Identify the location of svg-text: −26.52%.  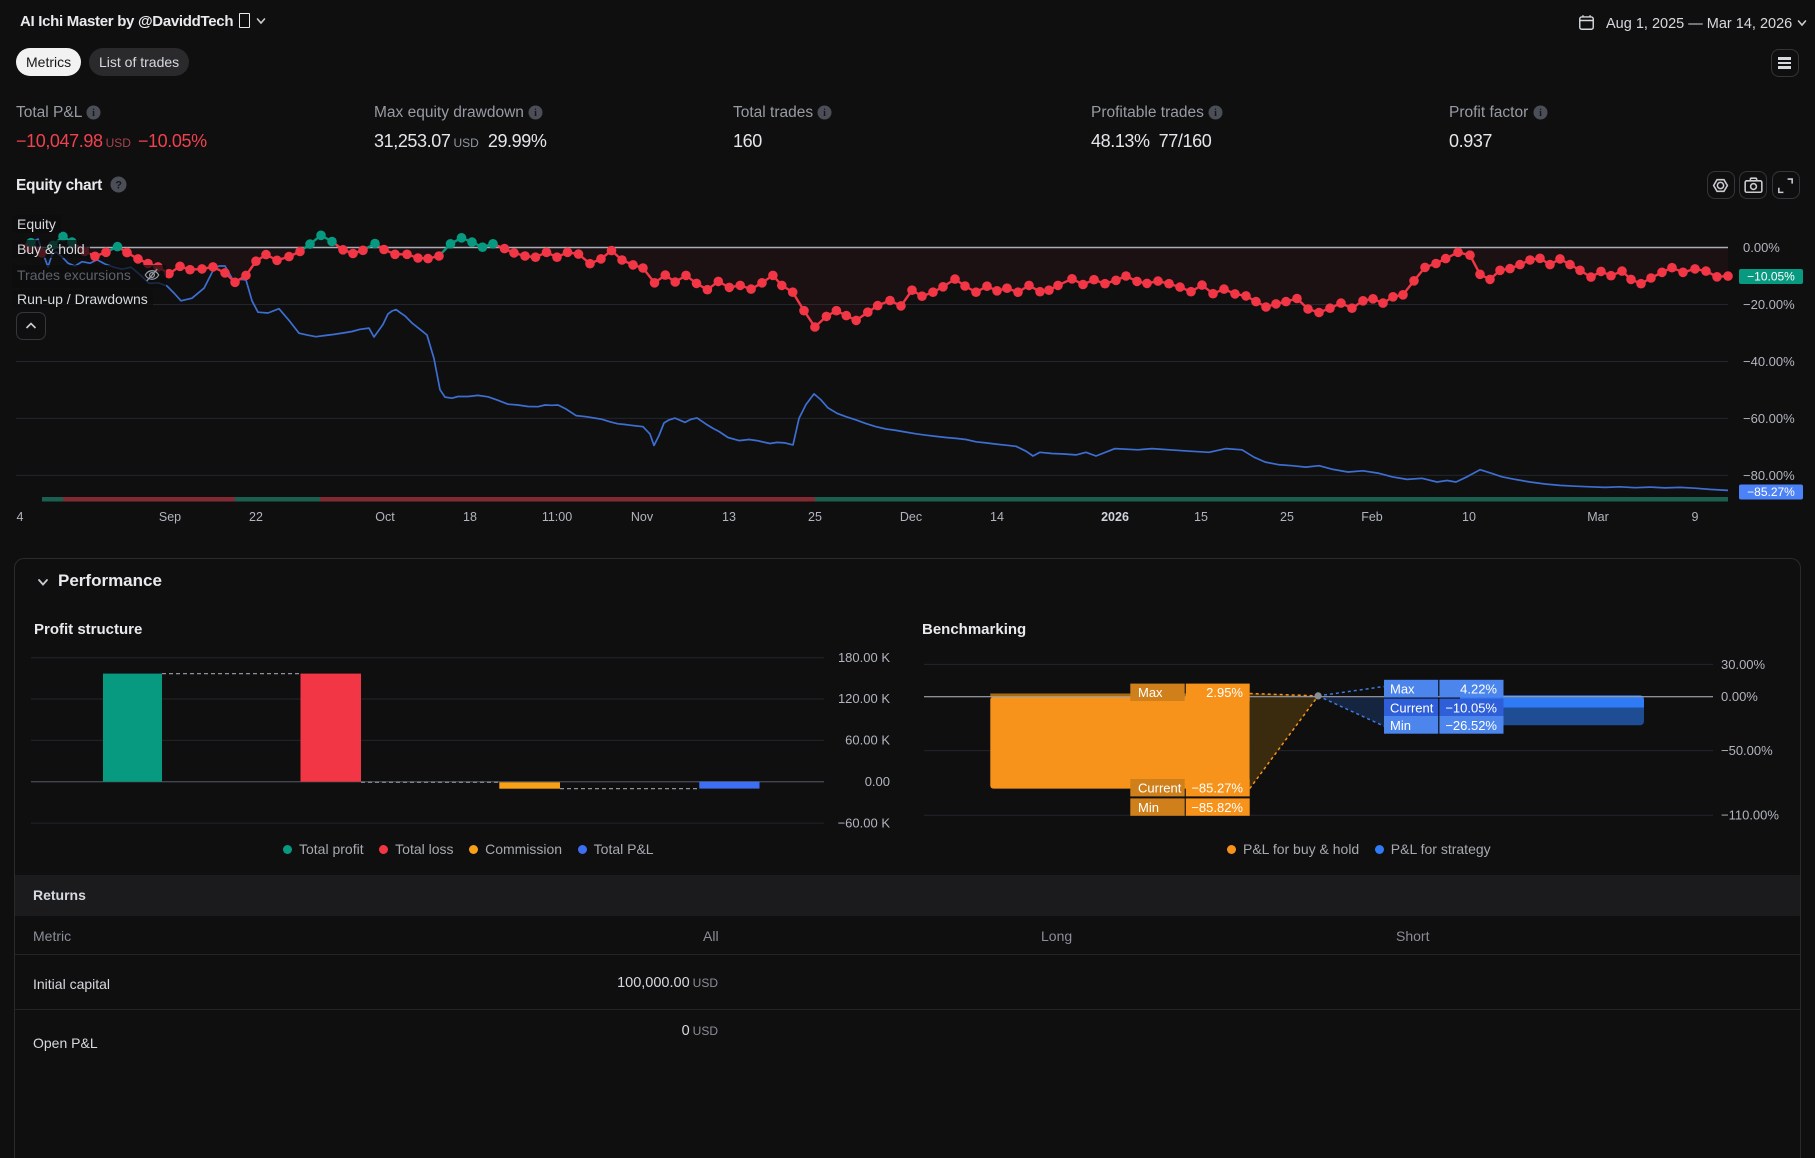
(1471, 725).